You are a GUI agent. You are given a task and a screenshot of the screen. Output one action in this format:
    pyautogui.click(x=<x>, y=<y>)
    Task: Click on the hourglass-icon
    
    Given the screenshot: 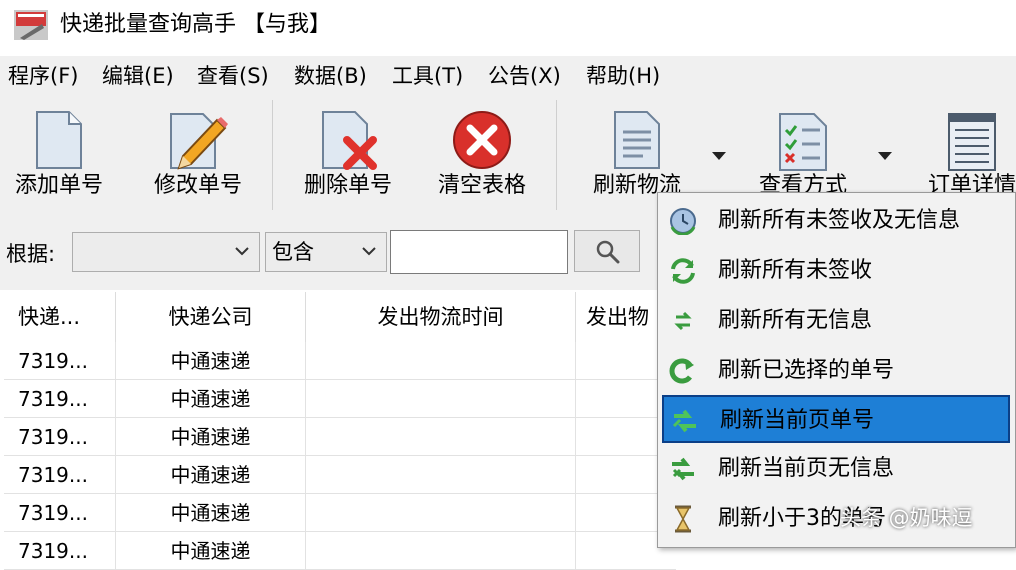 What is the action you would take?
    pyautogui.click(x=683, y=519)
    